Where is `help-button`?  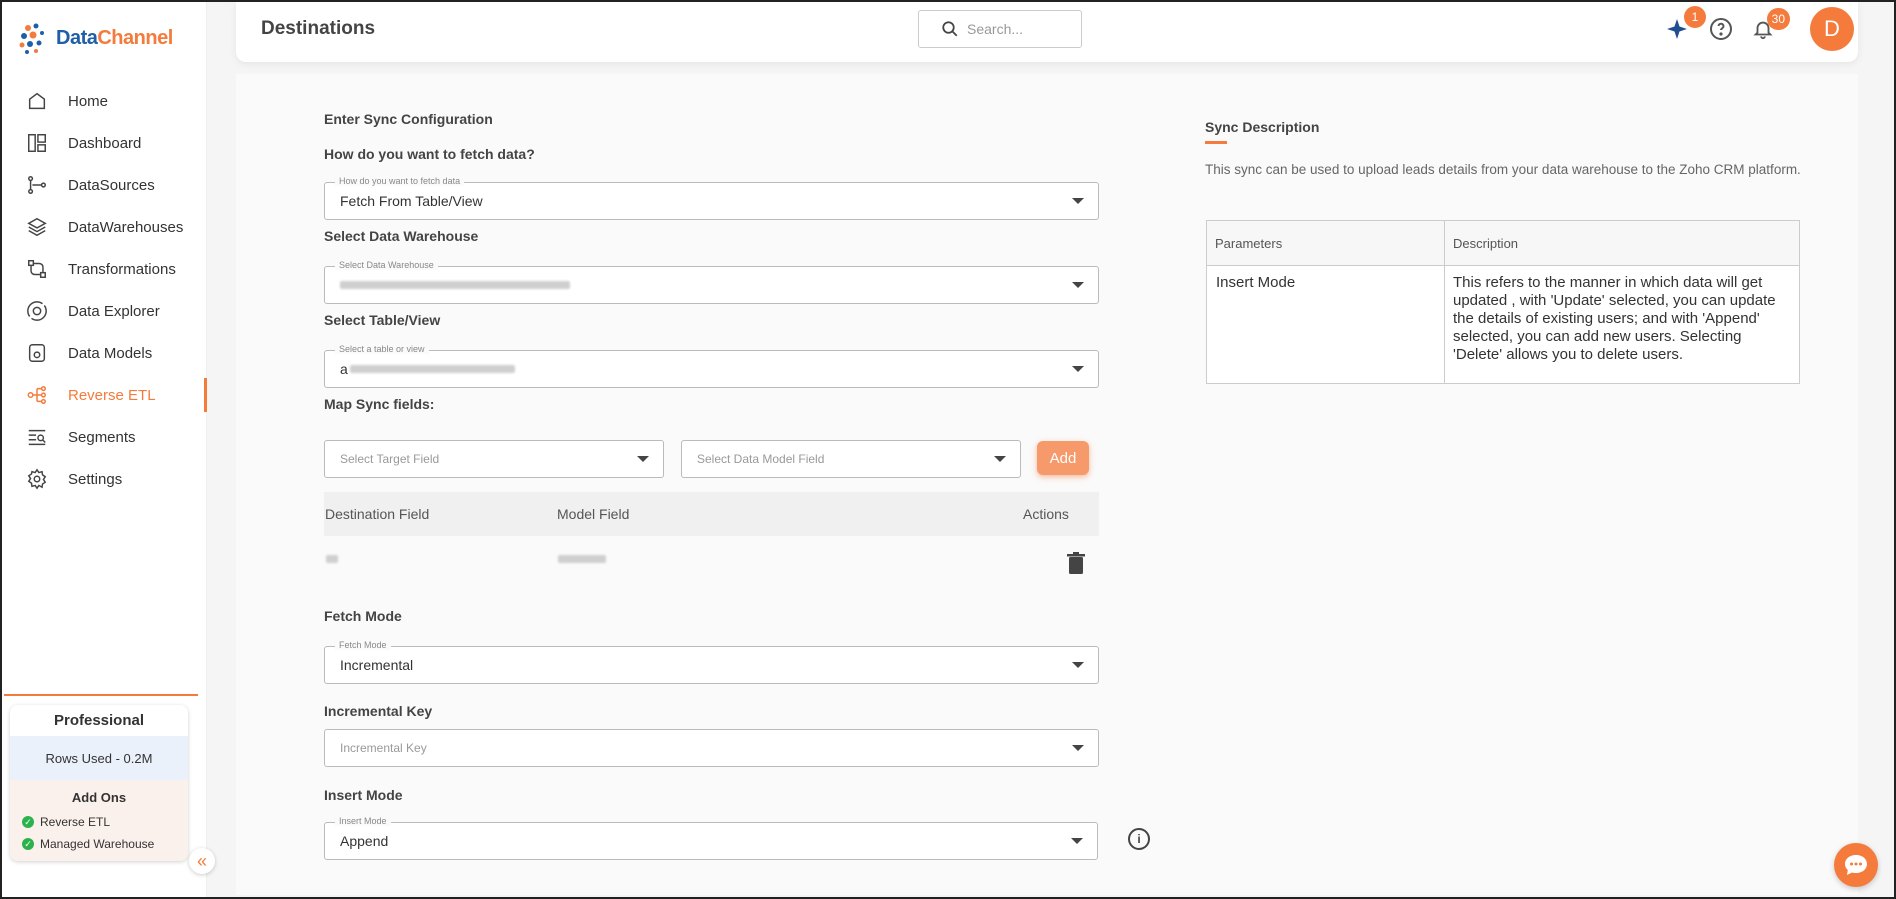 help-button is located at coordinates (1721, 29).